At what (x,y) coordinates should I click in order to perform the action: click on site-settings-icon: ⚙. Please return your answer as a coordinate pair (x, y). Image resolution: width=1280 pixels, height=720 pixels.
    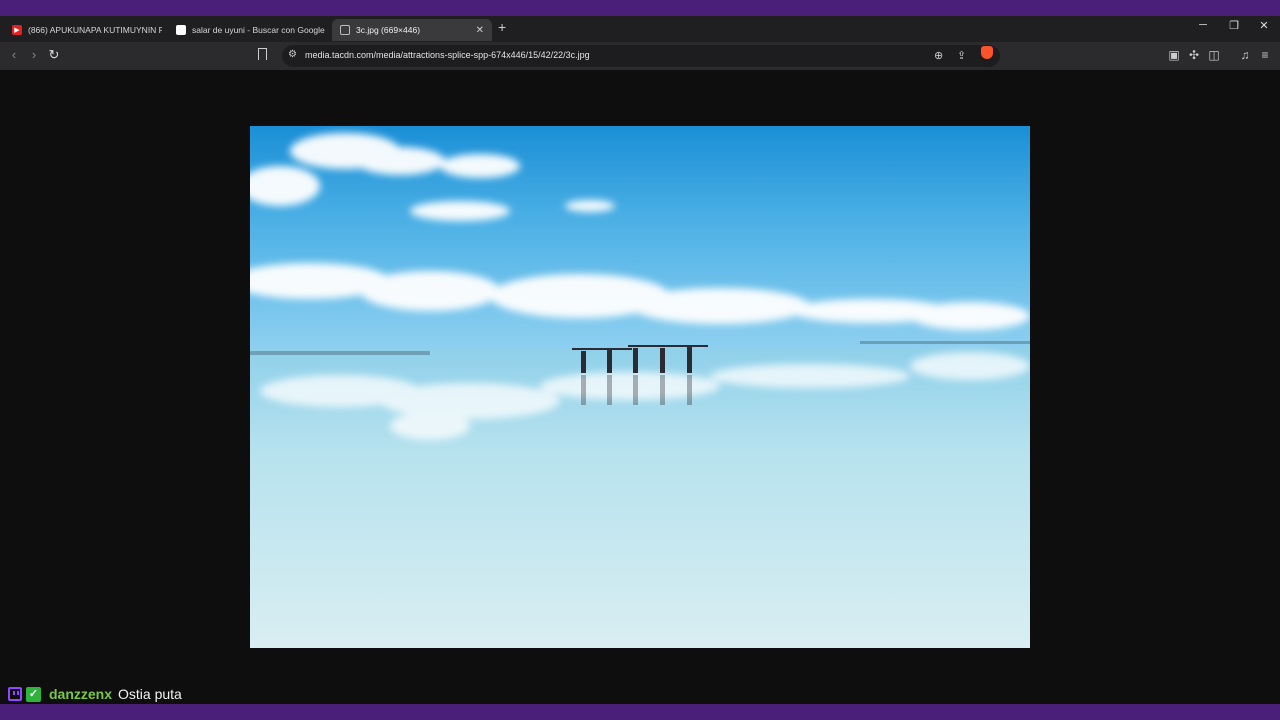
    Looking at the image, I should click on (292, 54).